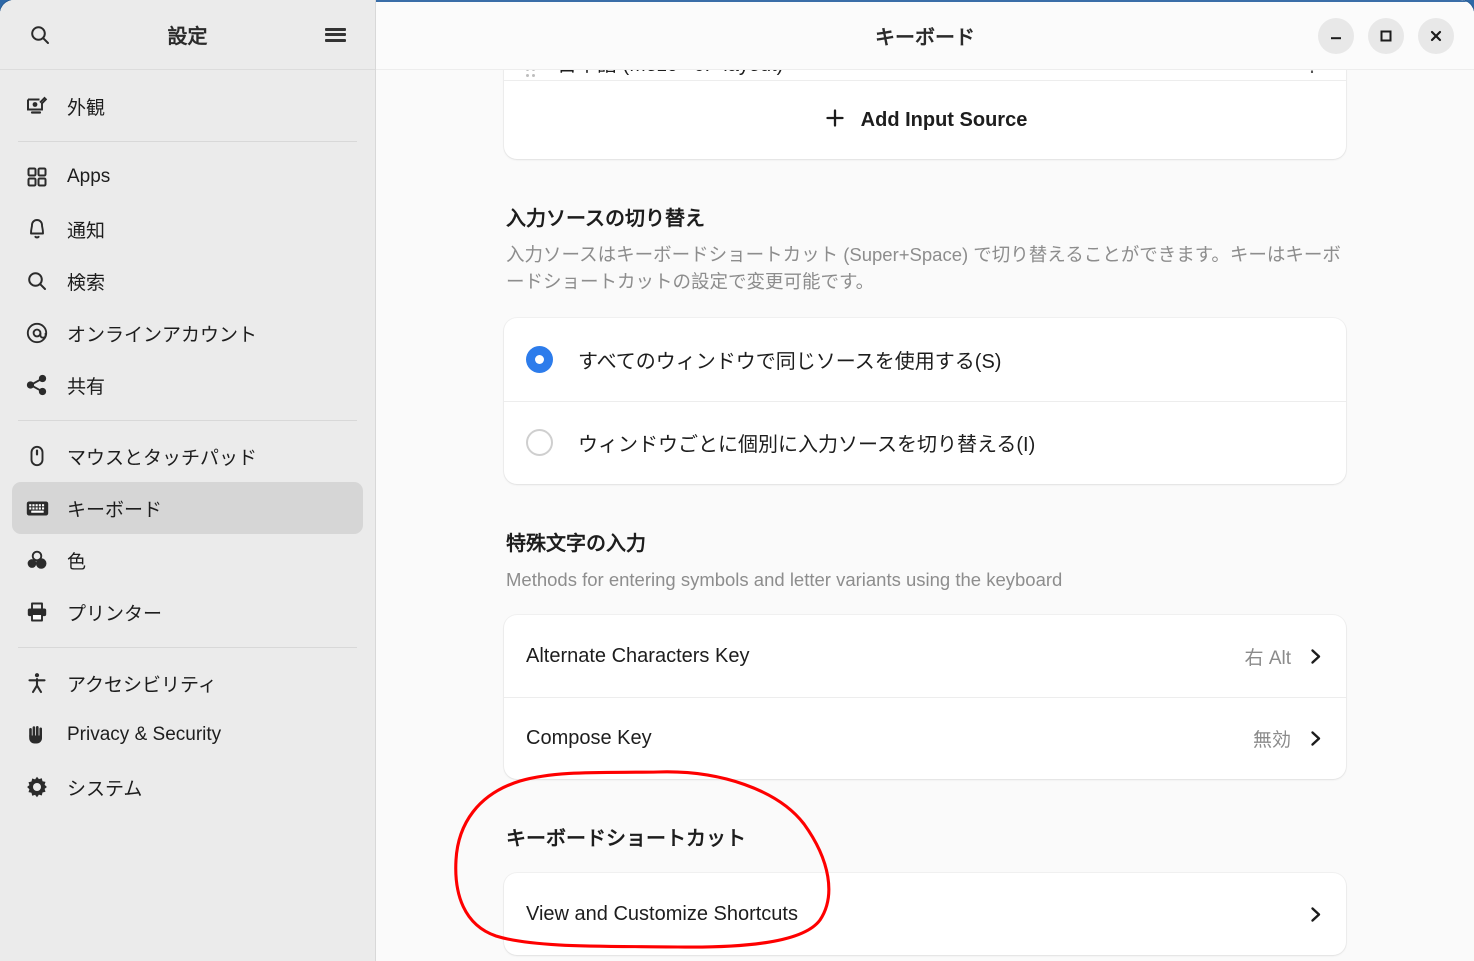  What do you see at coordinates (187, 35) in the screenshot?
I see `sidebar-header: 設定` at bounding box center [187, 35].